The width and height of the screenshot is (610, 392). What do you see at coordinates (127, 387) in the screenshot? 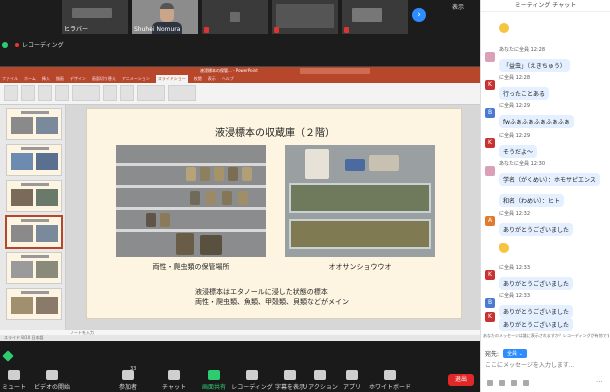
I see `participants-label: 参加者` at bounding box center [127, 387].